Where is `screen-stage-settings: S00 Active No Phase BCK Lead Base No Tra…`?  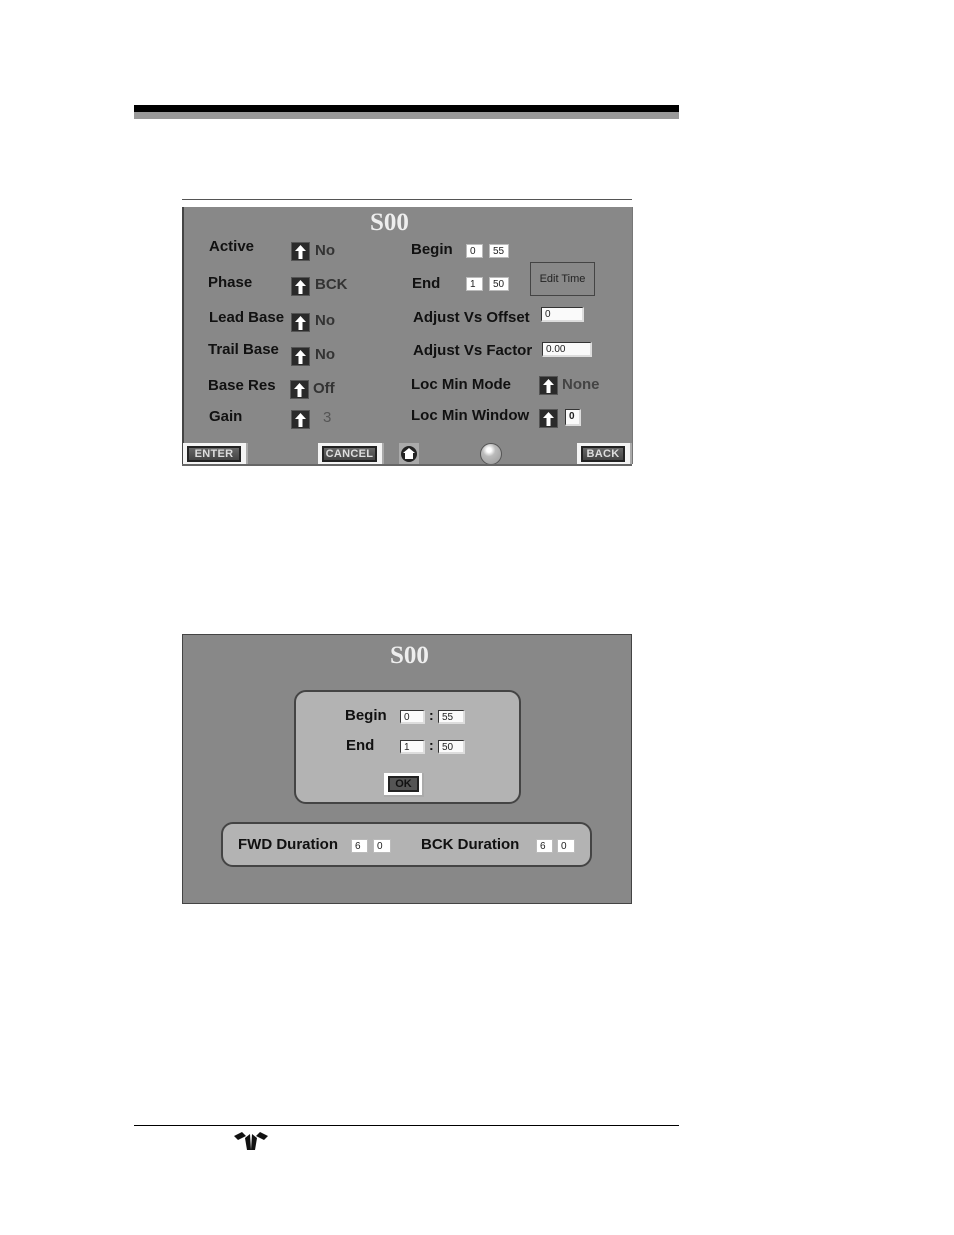 screen-stage-settings: S00 Active No Phase BCK Lead Base No Tra… is located at coordinates (407, 334).